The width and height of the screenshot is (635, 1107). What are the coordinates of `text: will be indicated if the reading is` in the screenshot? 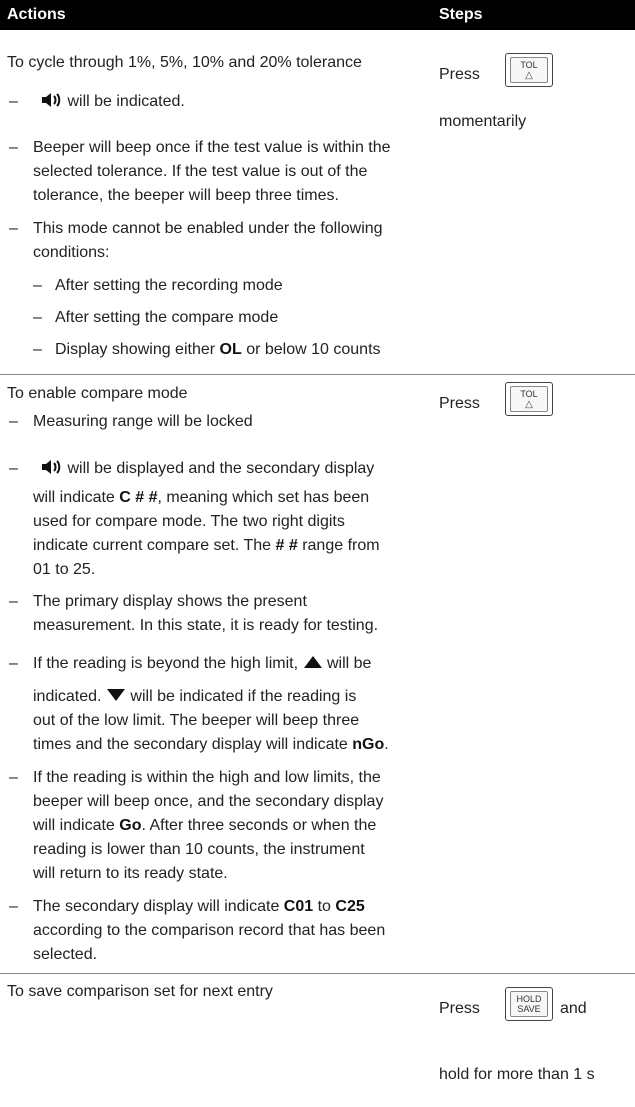 It's located at (243, 696).